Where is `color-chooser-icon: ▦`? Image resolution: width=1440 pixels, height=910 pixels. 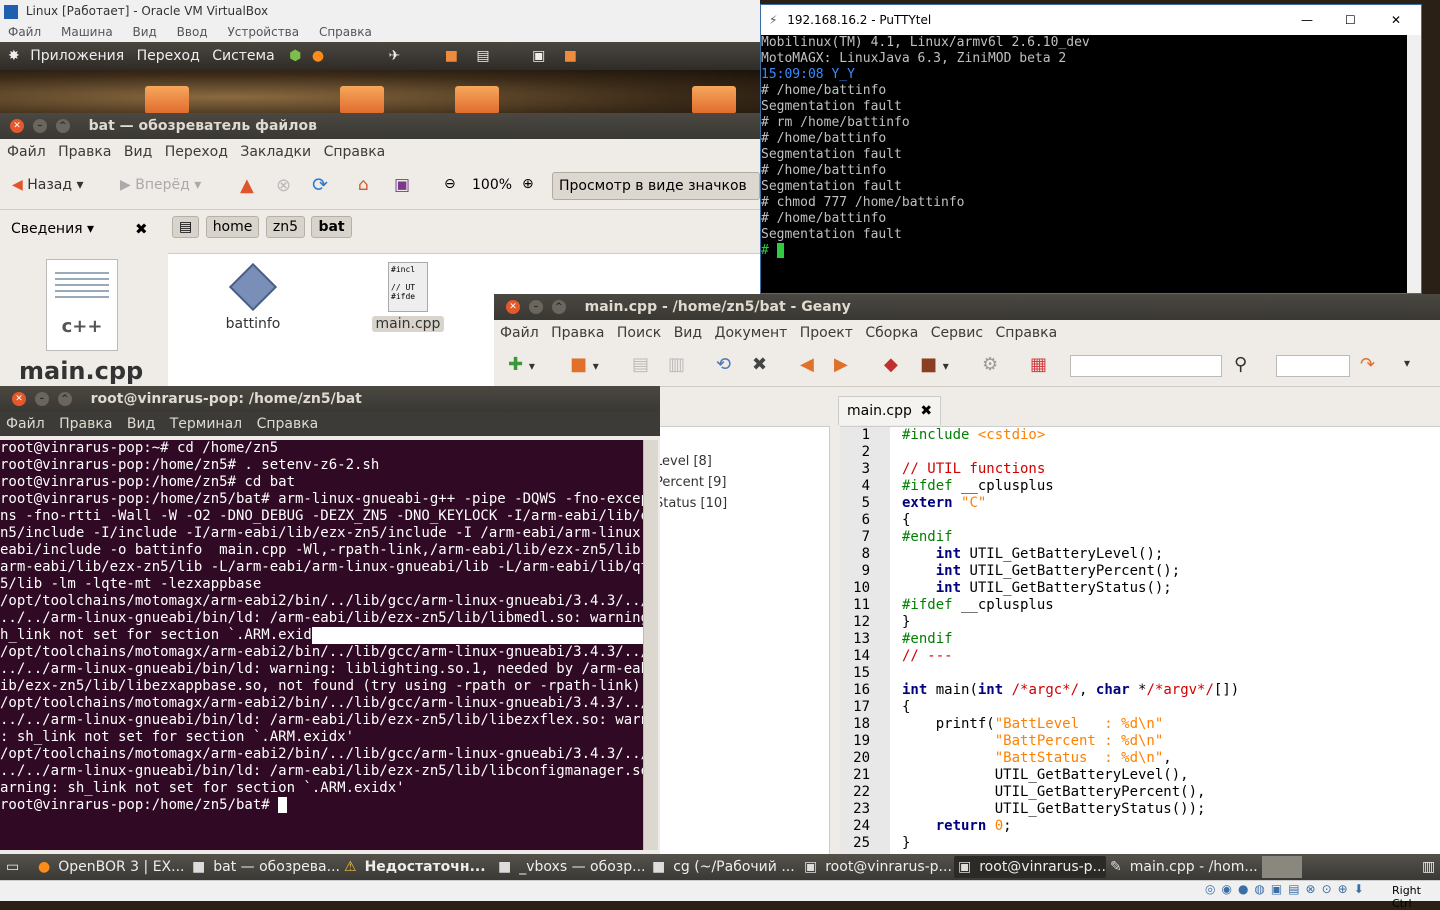 color-chooser-icon: ▦ is located at coordinates (1038, 364).